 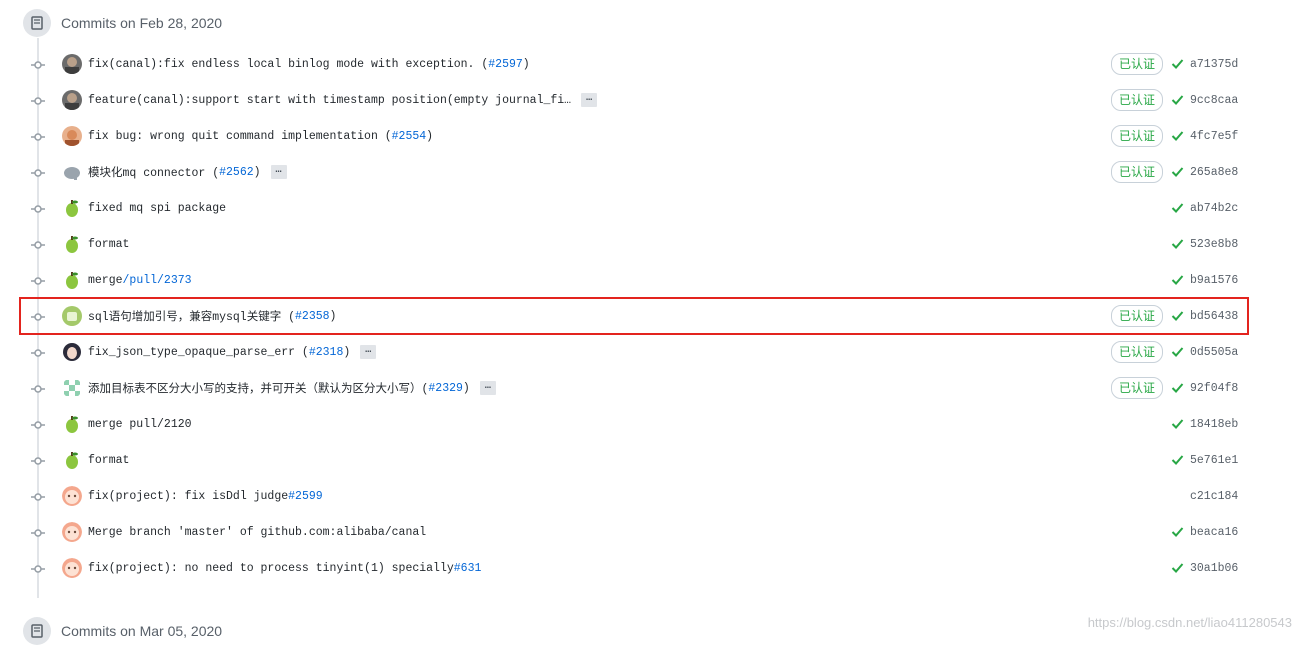 I want to click on commit-message: fixed mq spi package, so click(x=157, y=208).